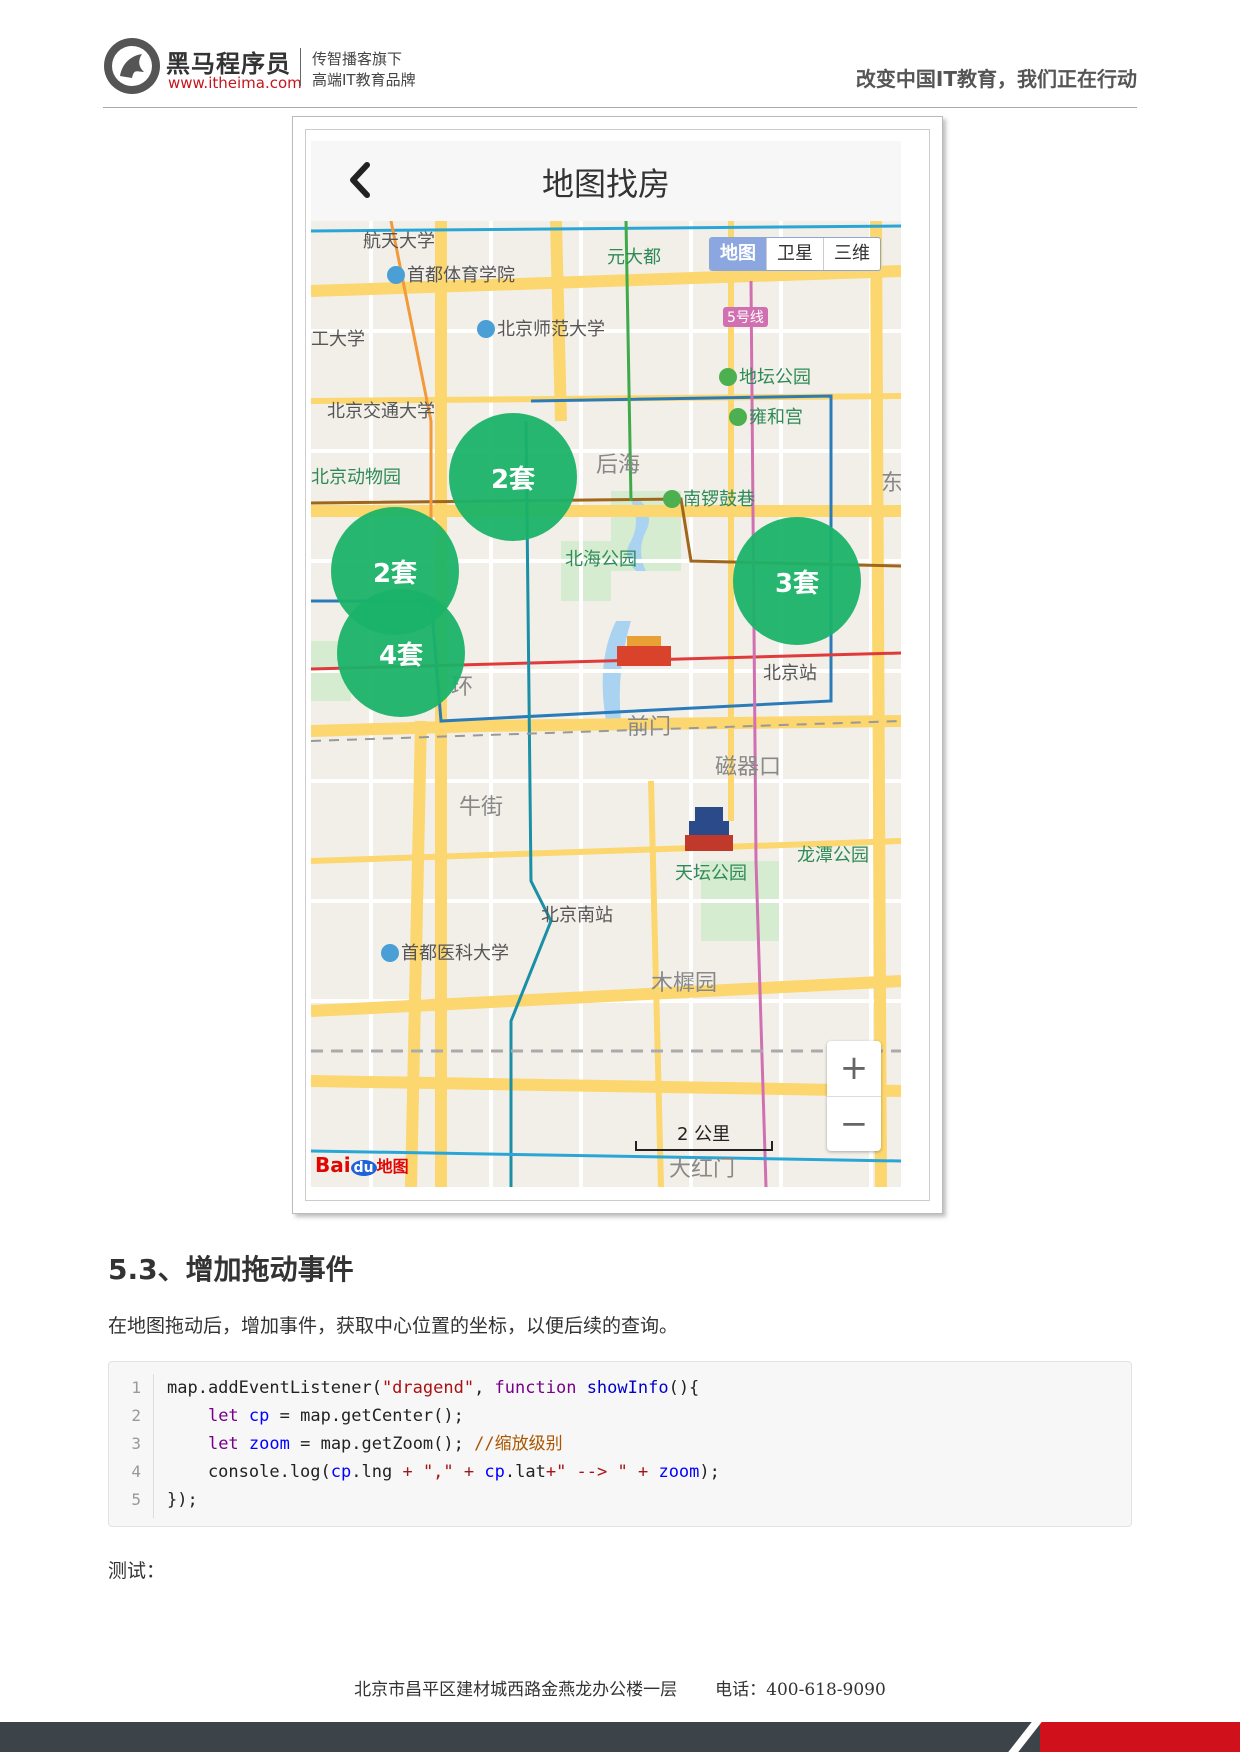 The image size is (1240, 1752). Describe the element at coordinates (541, 328) in the screenshot. I see `map-label: 北京师范大学` at that location.